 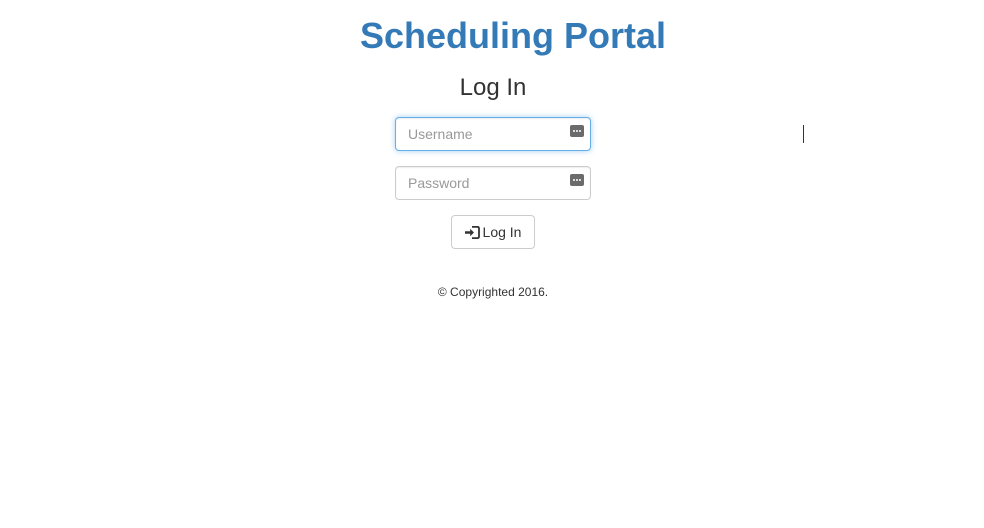 What do you see at coordinates (502, 232) in the screenshot?
I see `log-in-button-label: Log In` at bounding box center [502, 232].